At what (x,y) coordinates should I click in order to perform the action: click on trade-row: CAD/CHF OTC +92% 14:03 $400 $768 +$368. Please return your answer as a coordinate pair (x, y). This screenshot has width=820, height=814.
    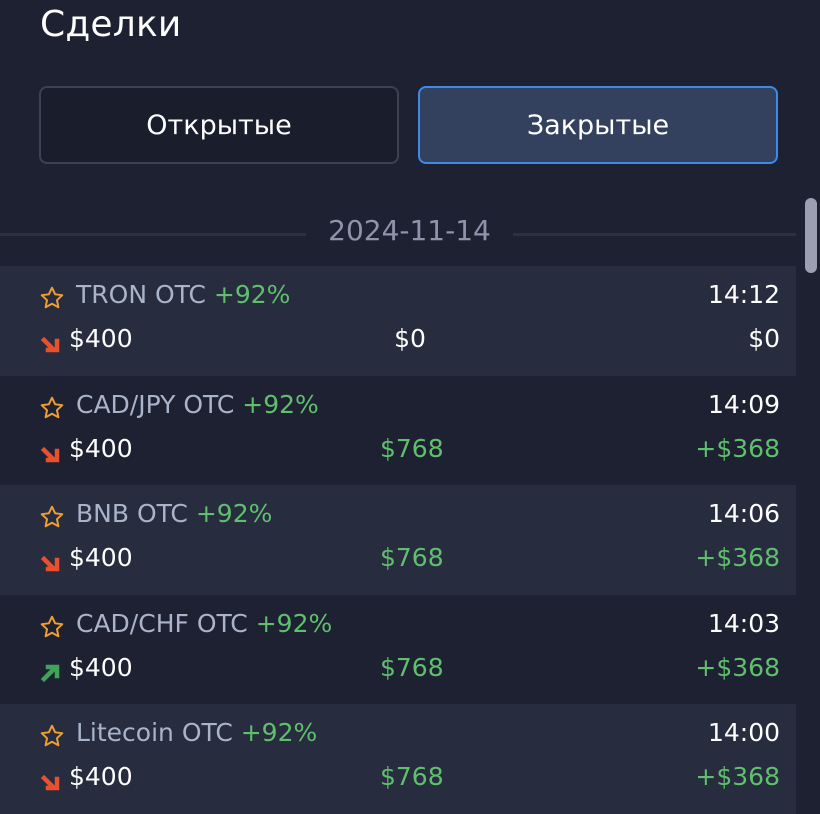
    Looking at the image, I should click on (398, 649).